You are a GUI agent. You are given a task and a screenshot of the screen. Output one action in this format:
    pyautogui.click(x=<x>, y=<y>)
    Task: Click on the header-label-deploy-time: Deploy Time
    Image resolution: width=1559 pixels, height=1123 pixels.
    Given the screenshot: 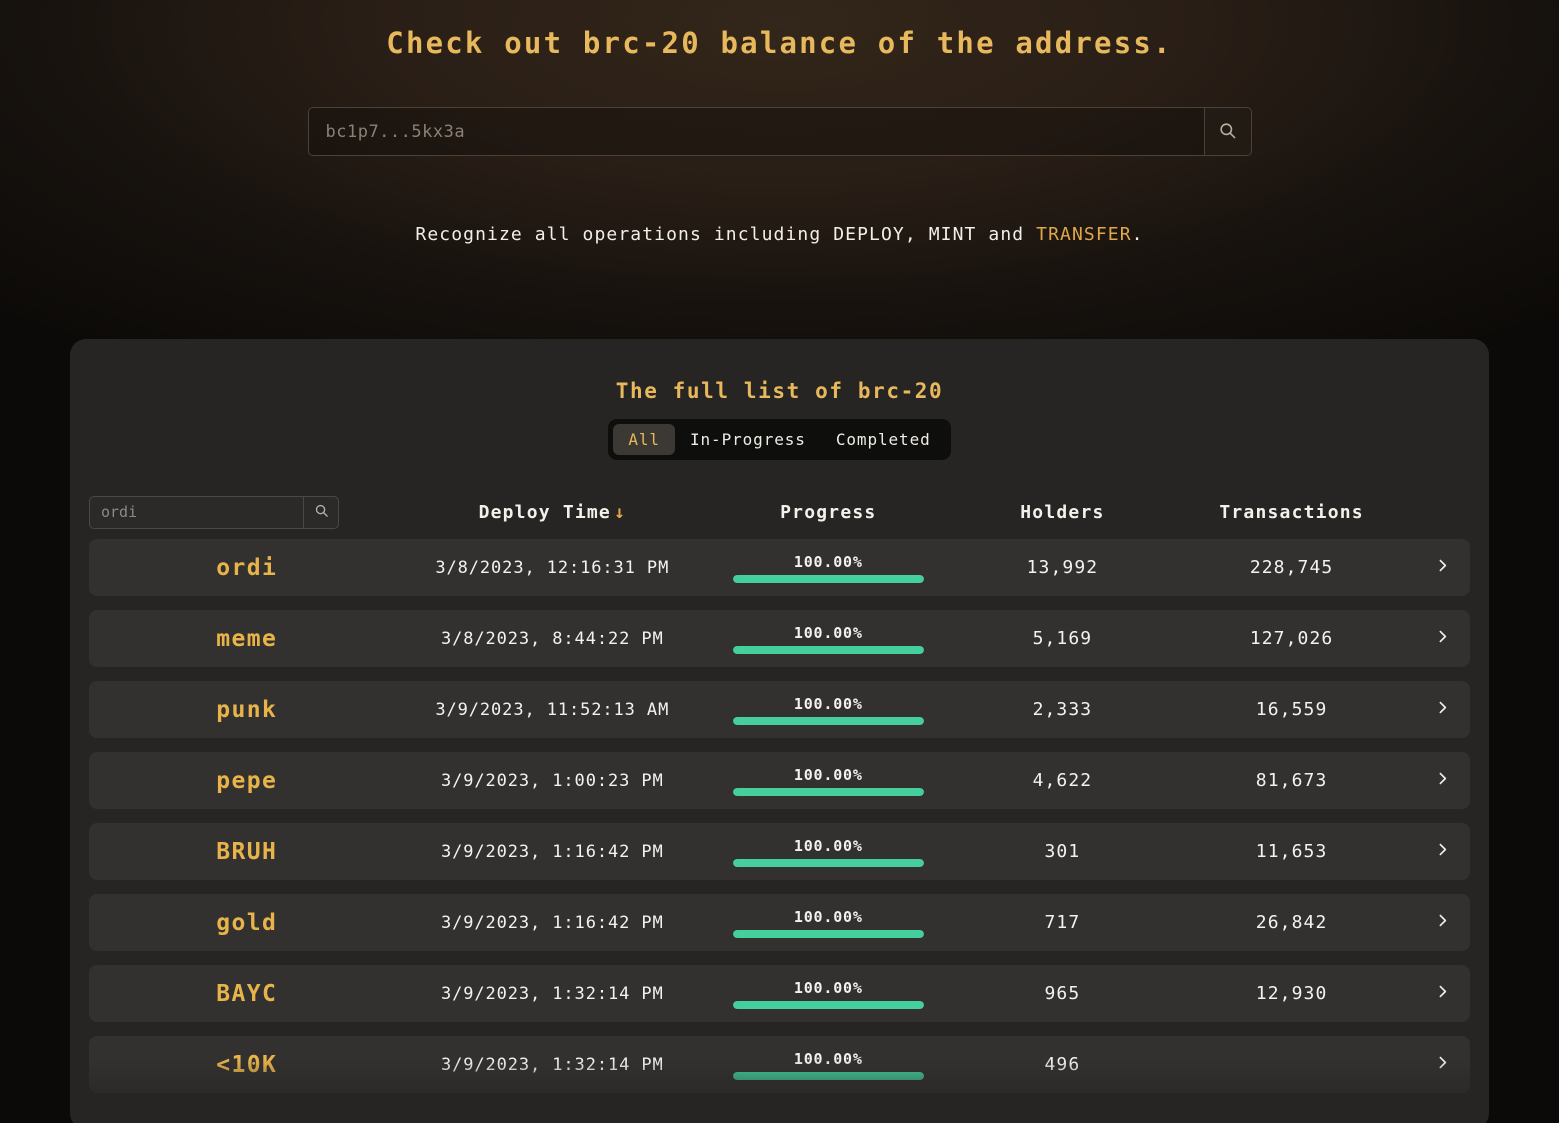 What is the action you would take?
    pyautogui.click(x=544, y=512)
    